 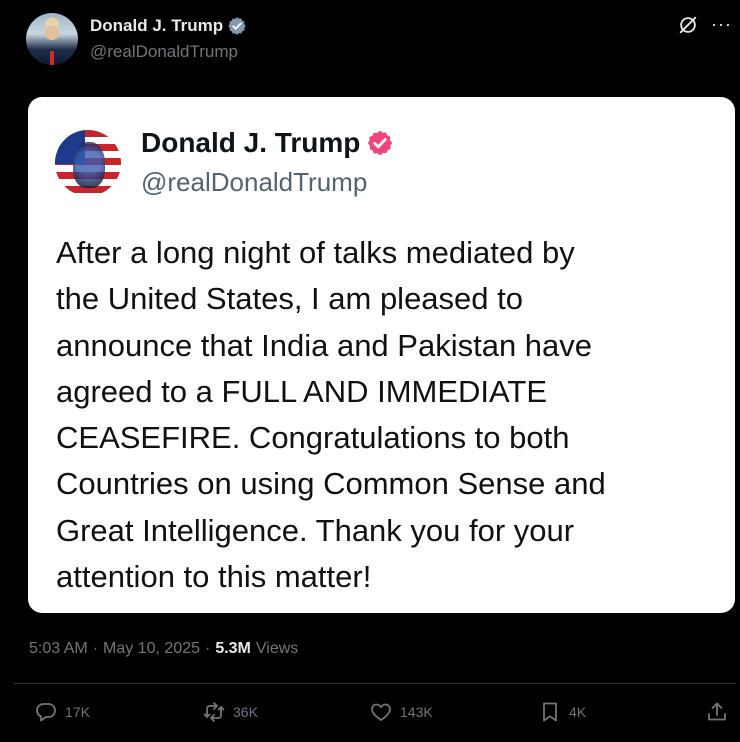 I want to click on avatar-tie, so click(x=52, y=58).